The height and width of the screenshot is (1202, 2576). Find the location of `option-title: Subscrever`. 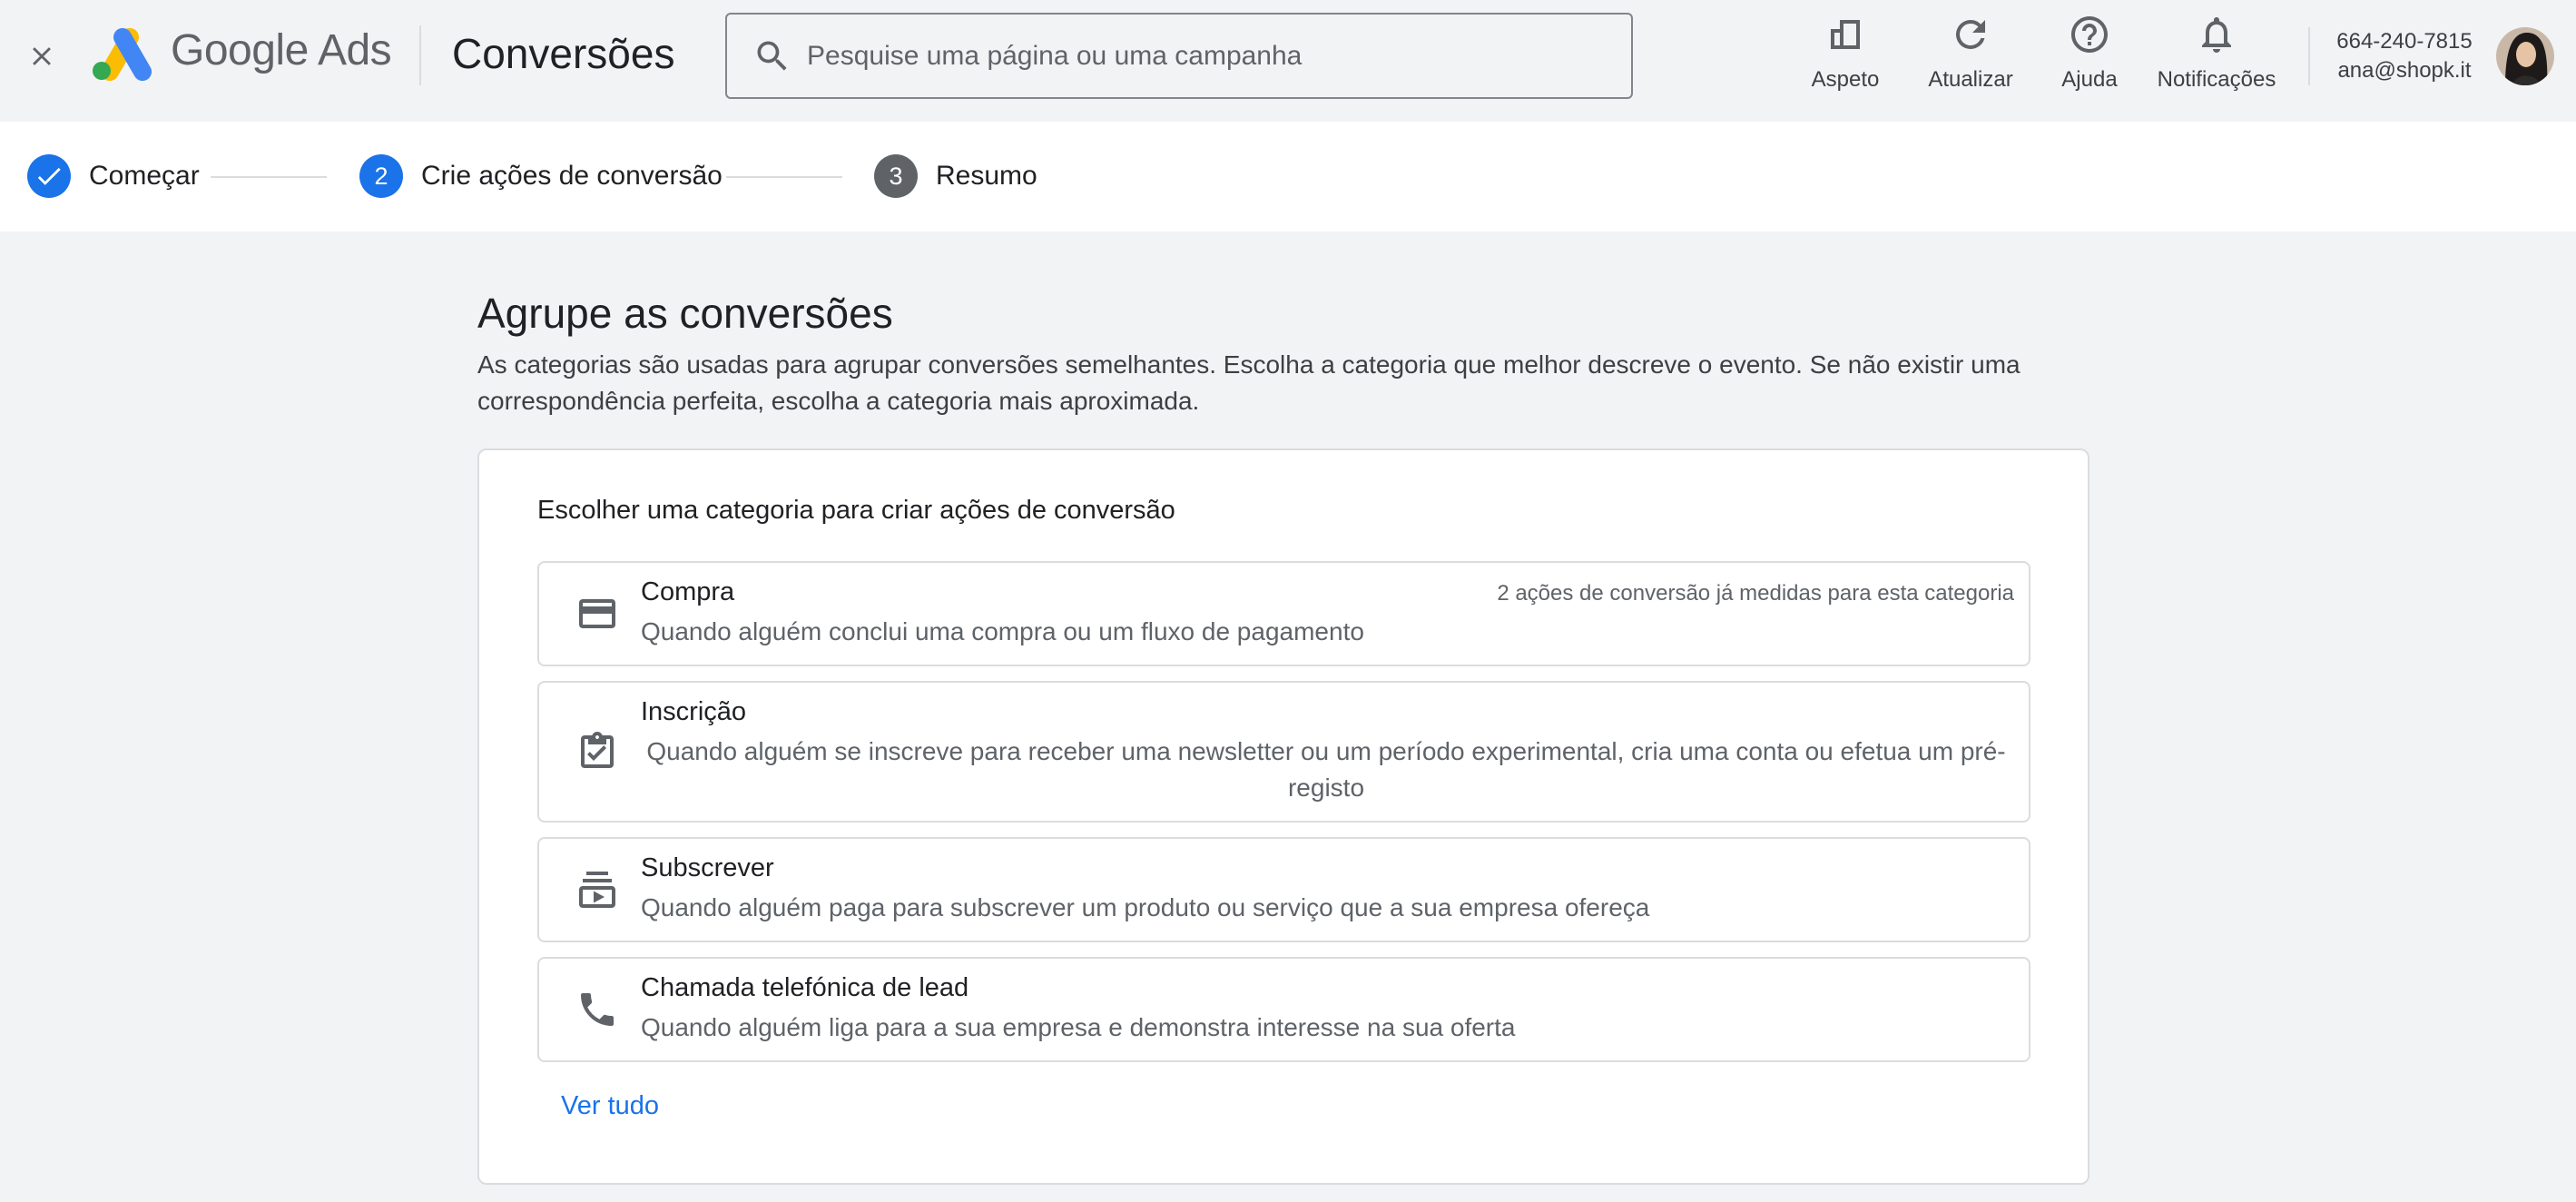

option-title: Subscrever is located at coordinates (707, 867).